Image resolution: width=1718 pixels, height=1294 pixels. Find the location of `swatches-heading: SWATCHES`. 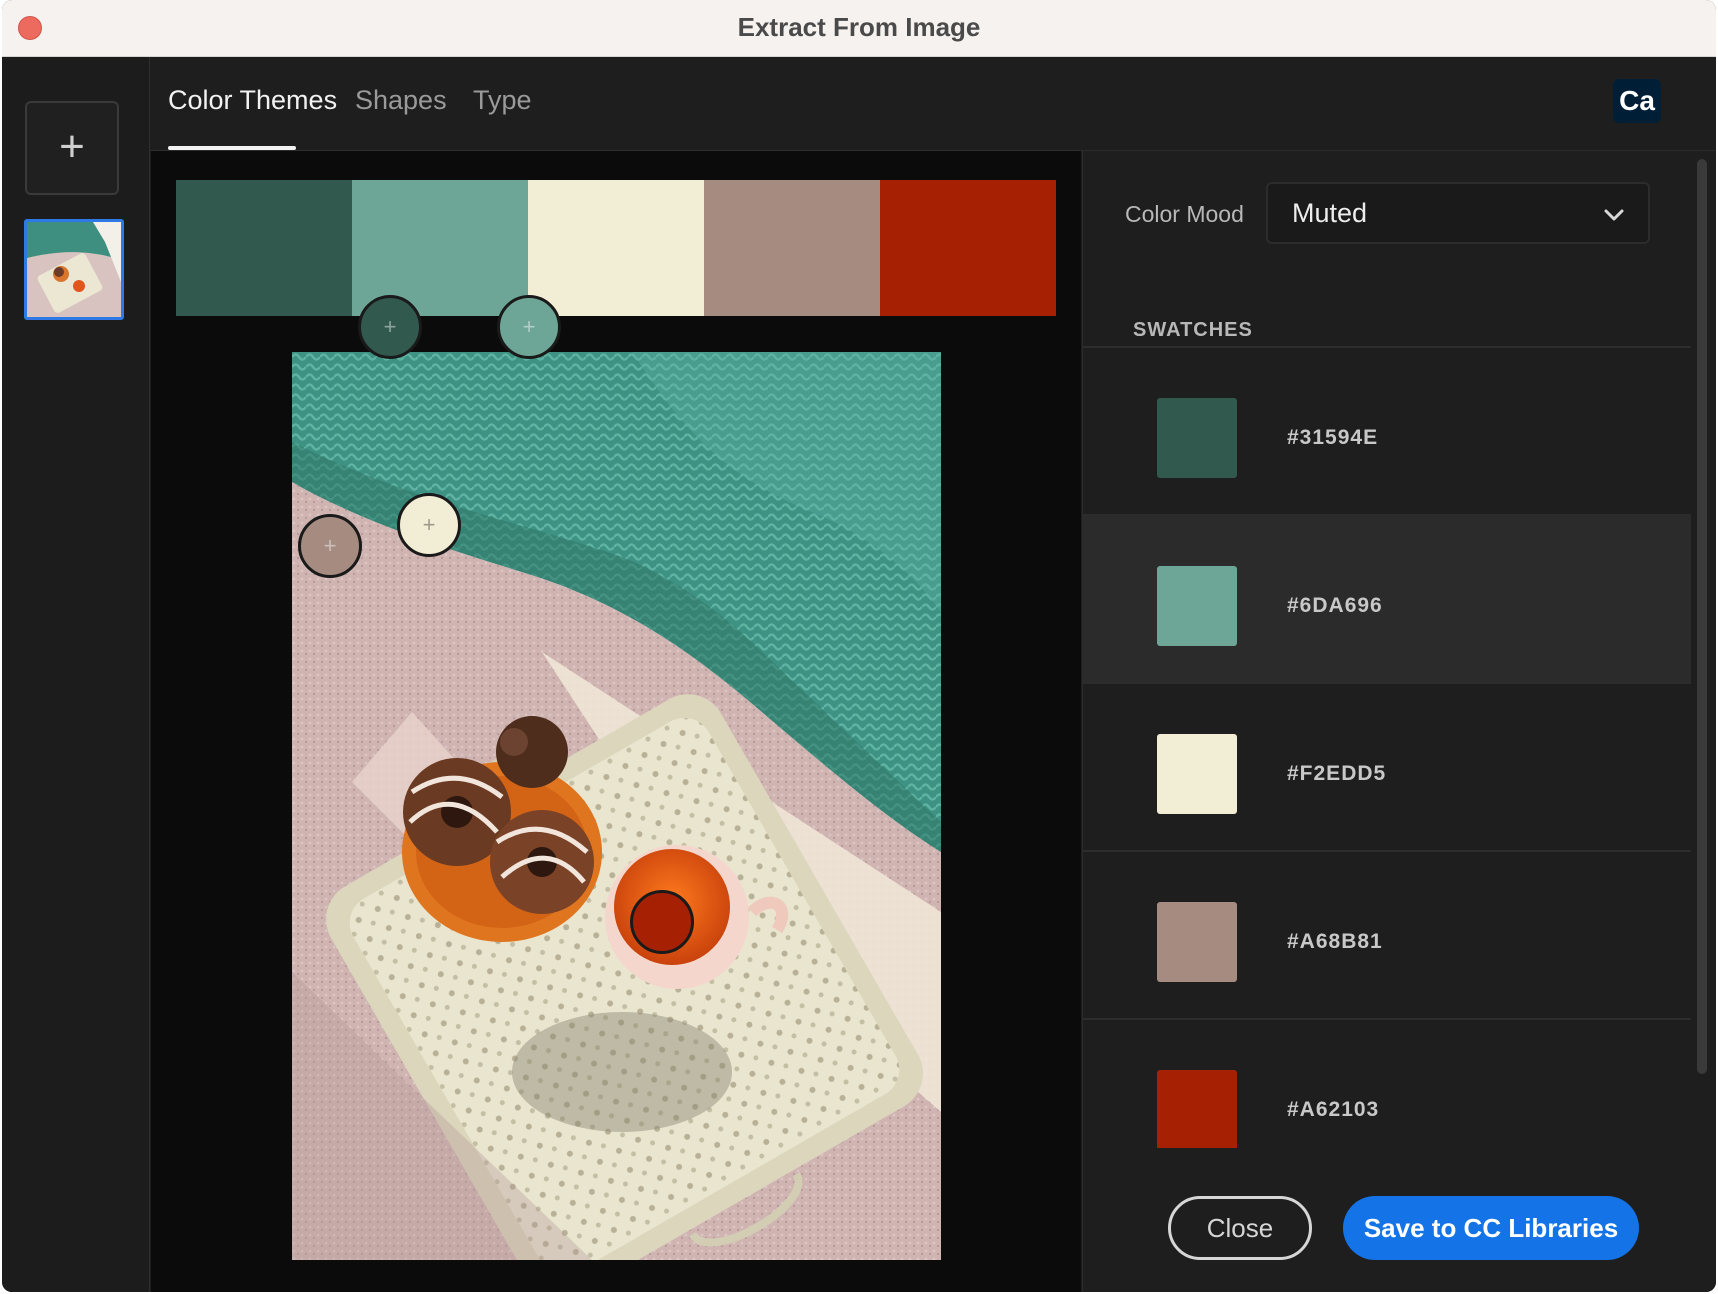

swatches-heading: SWATCHES is located at coordinates (1193, 330).